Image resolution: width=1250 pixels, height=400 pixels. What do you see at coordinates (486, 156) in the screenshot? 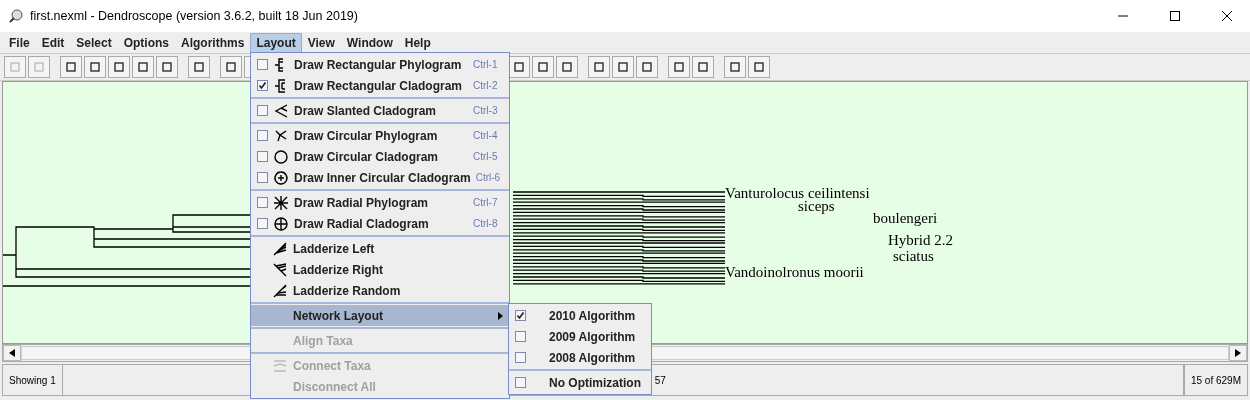
I see `shortcut-text: Ctrl-5` at bounding box center [486, 156].